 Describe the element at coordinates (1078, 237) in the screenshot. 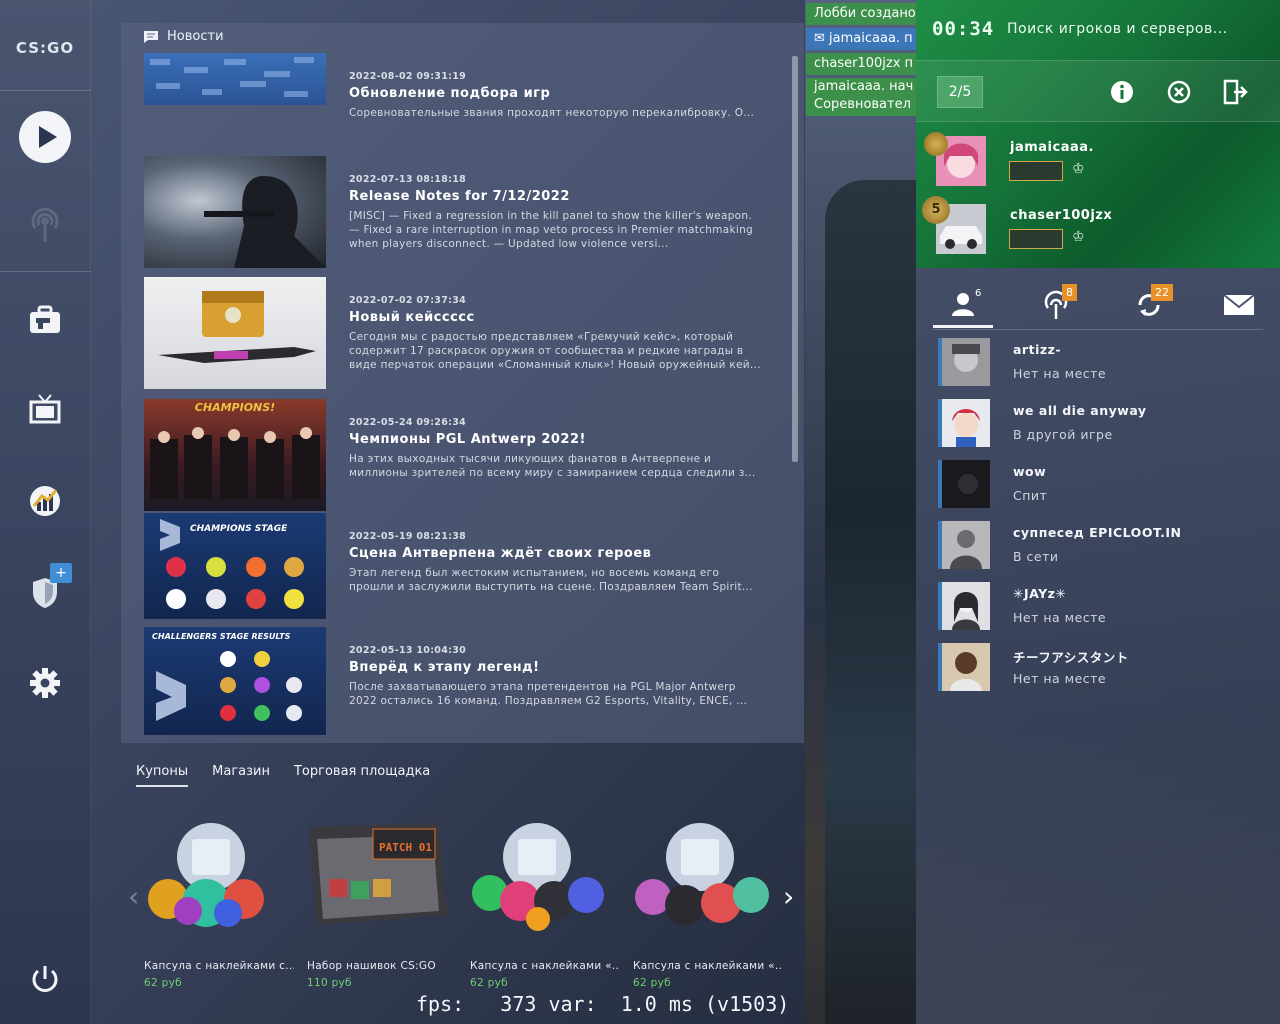

I see `medal-icon: ♔` at that location.